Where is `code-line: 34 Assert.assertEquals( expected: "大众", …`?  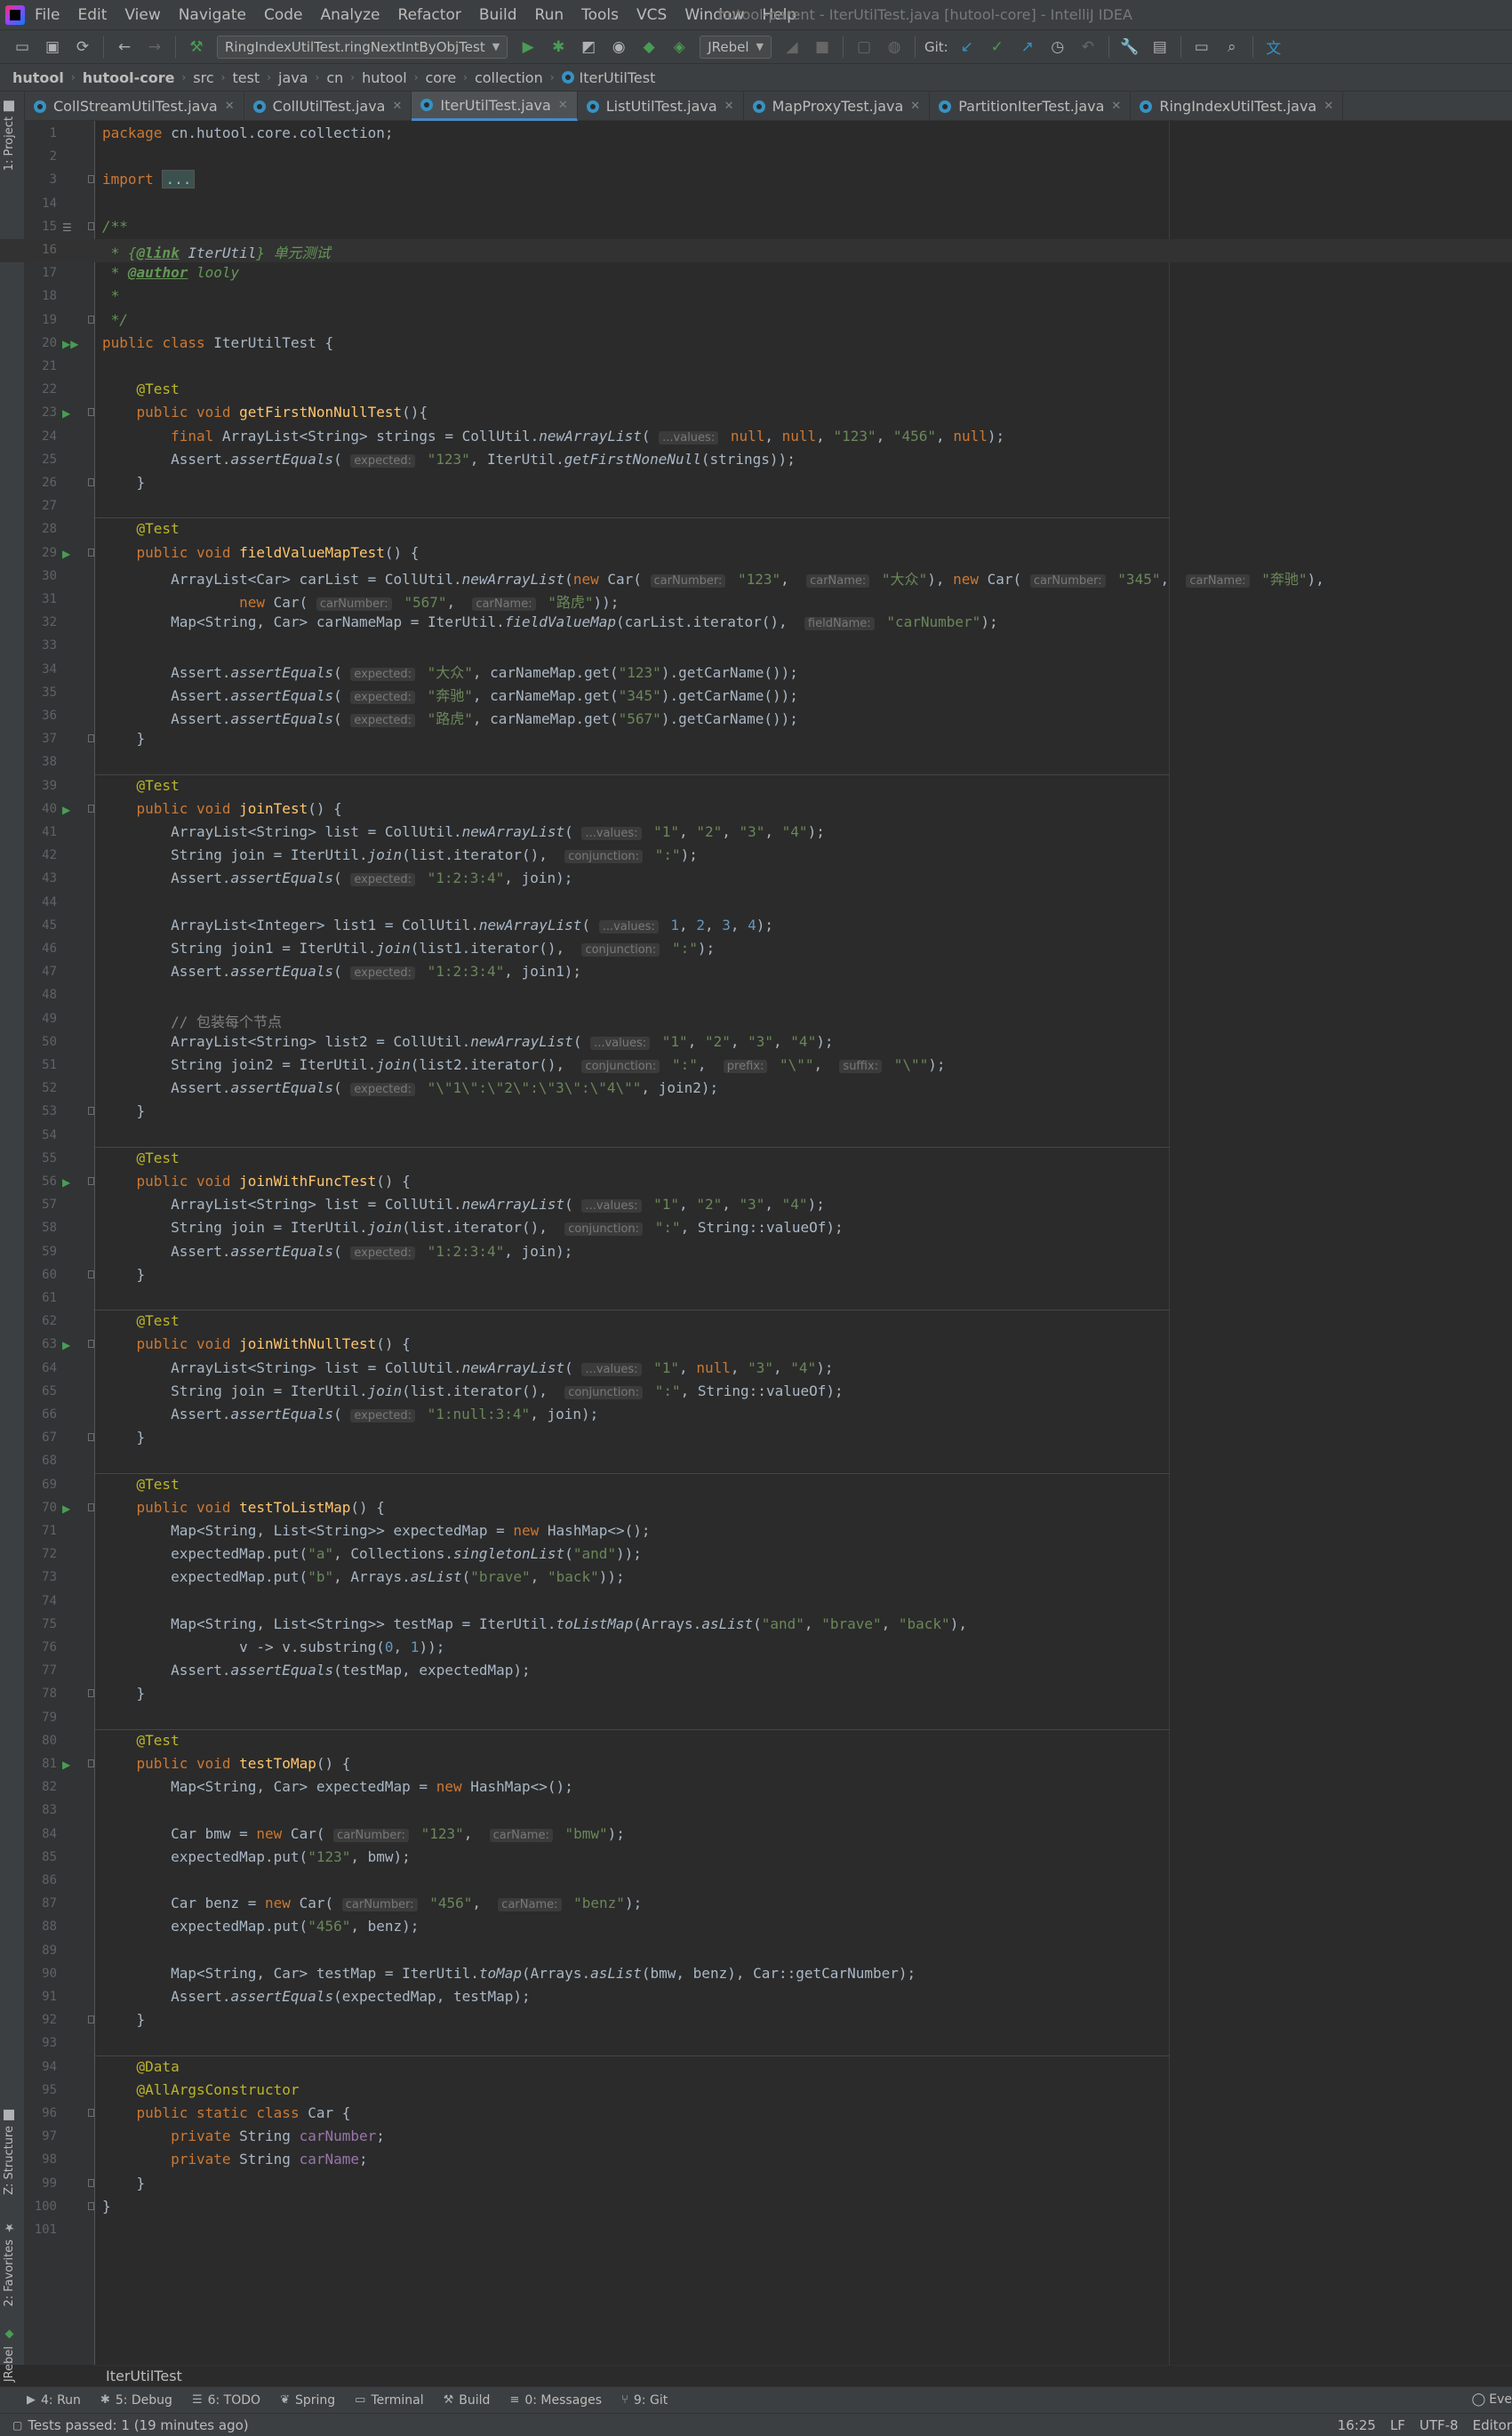
code-line: 34 Assert.assertEquals( expected: "大众", … is located at coordinates (756, 670).